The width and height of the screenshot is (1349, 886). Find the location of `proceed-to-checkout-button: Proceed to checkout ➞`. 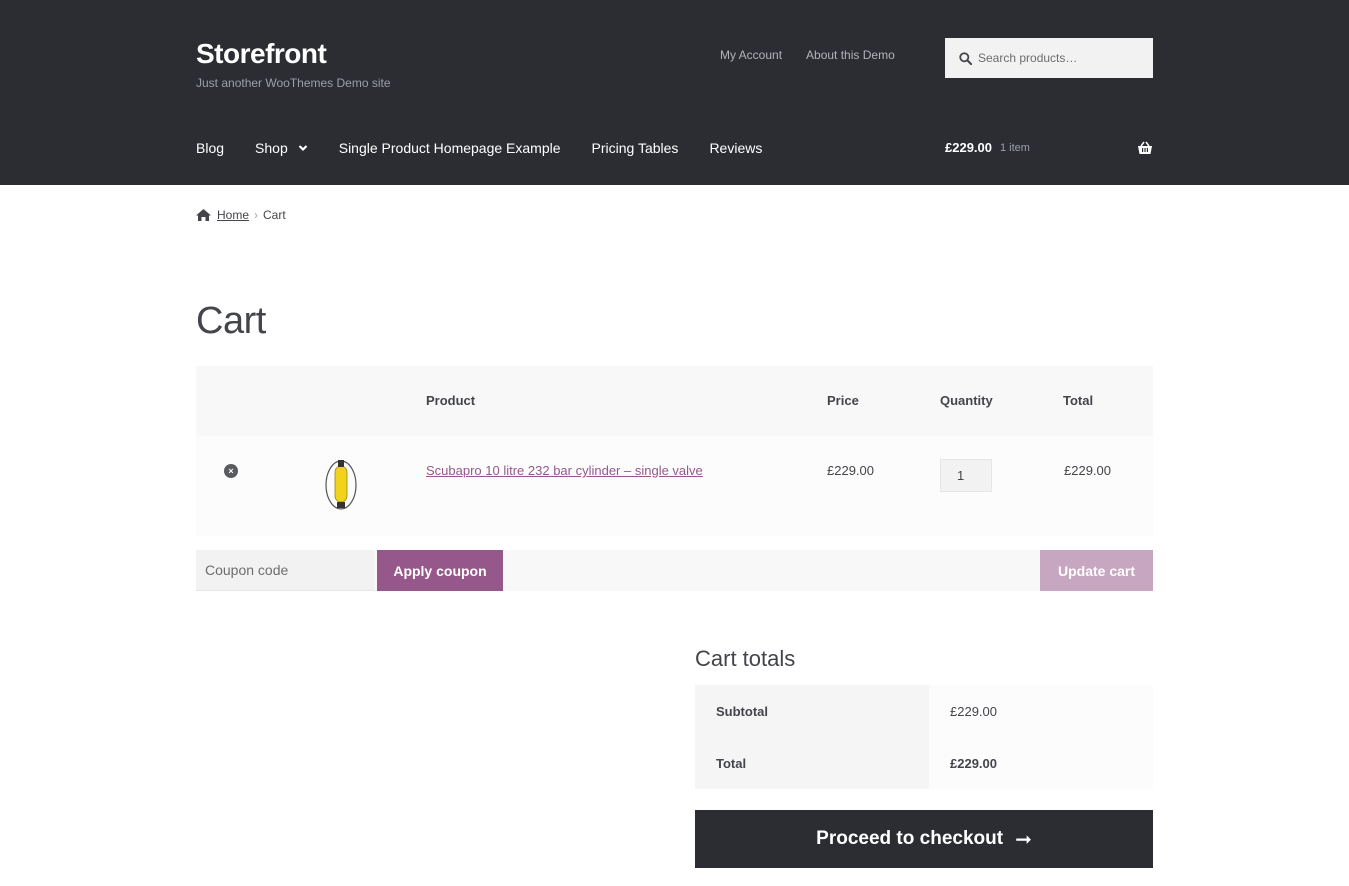

proceed-to-checkout-button: Proceed to checkout ➞ is located at coordinates (924, 839).